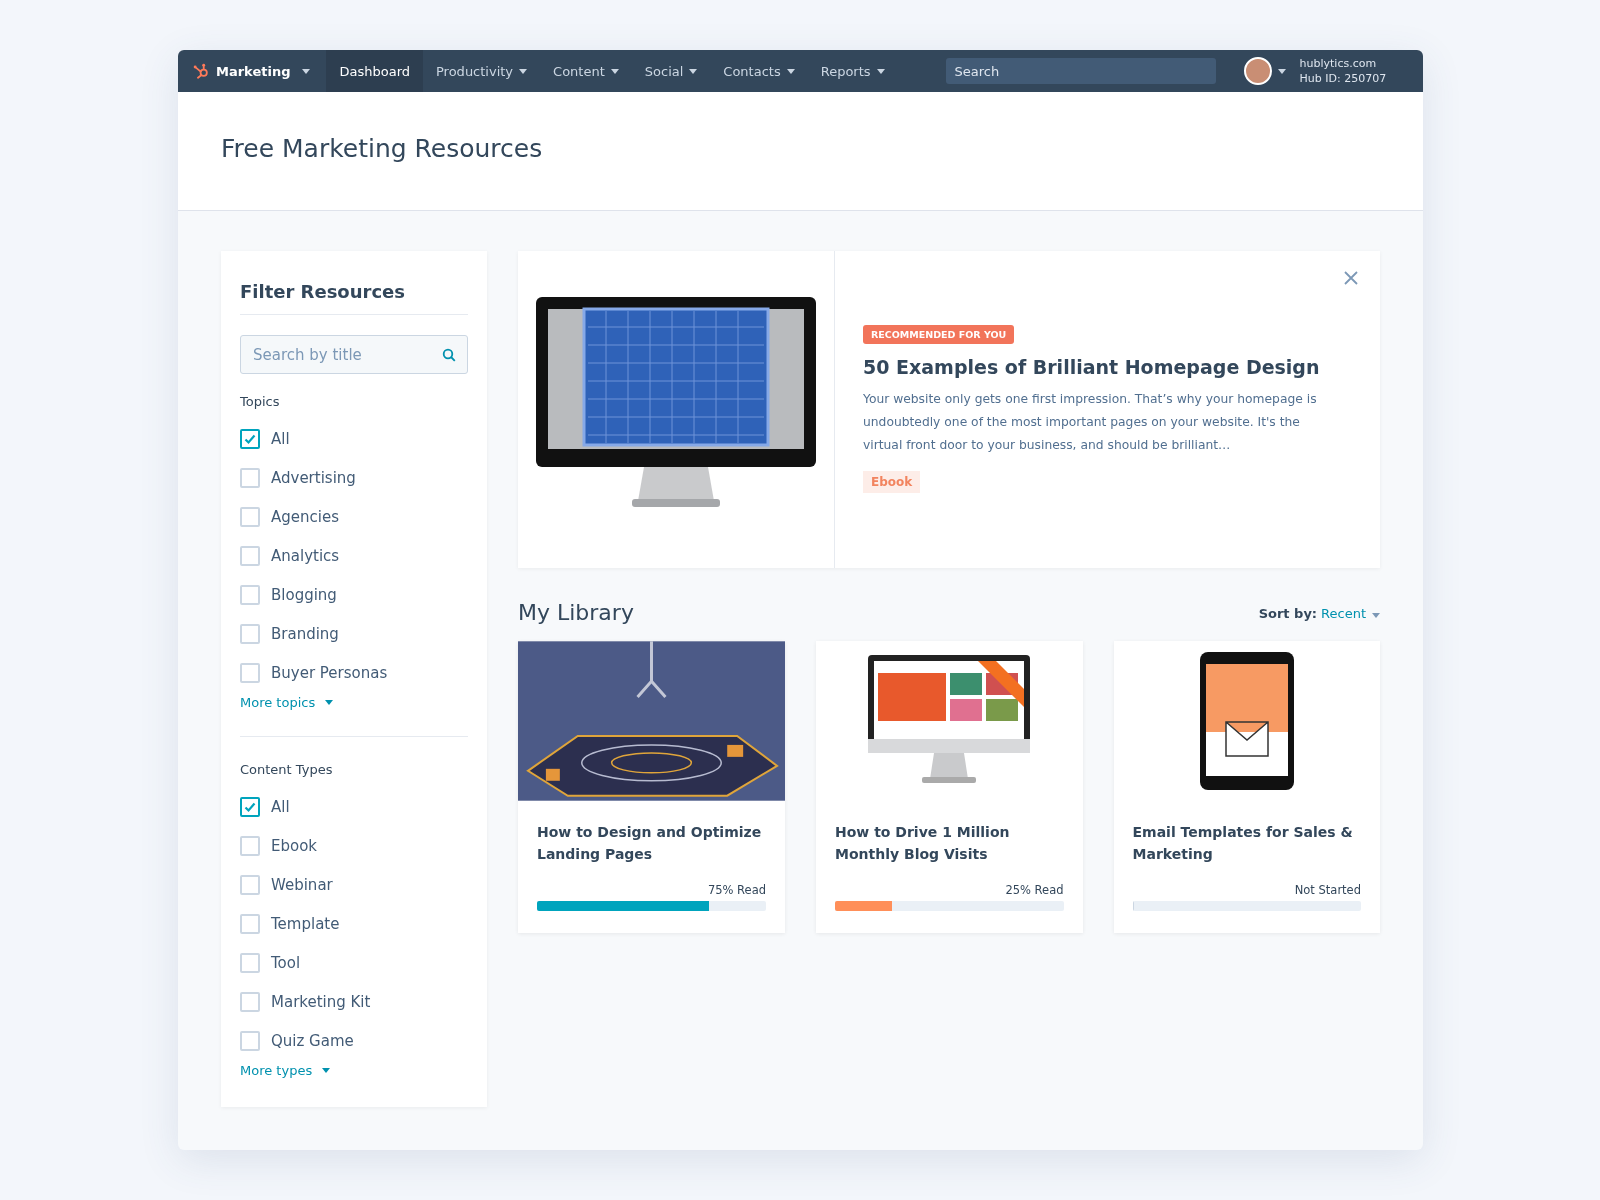 The width and height of the screenshot is (1600, 1200). Describe the element at coordinates (285, 1070) in the screenshot. I see `more-link: More types` at that location.